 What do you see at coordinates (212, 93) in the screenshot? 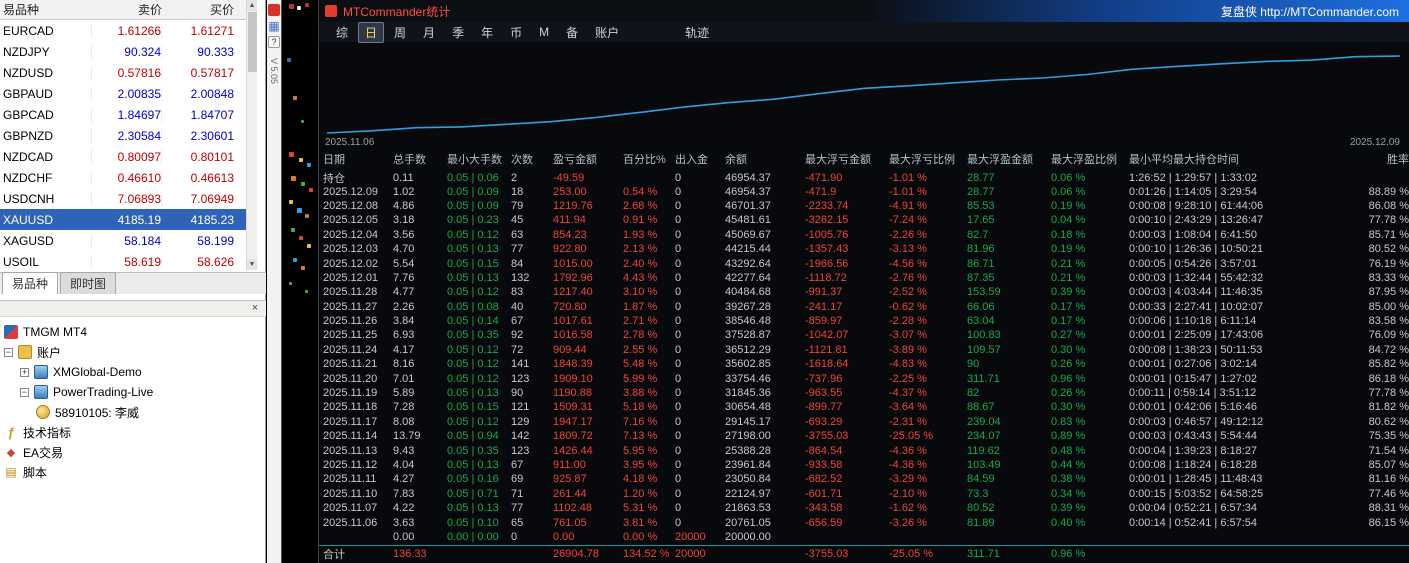
I see `ask-price: 2.00848` at bounding box center [212, 93].